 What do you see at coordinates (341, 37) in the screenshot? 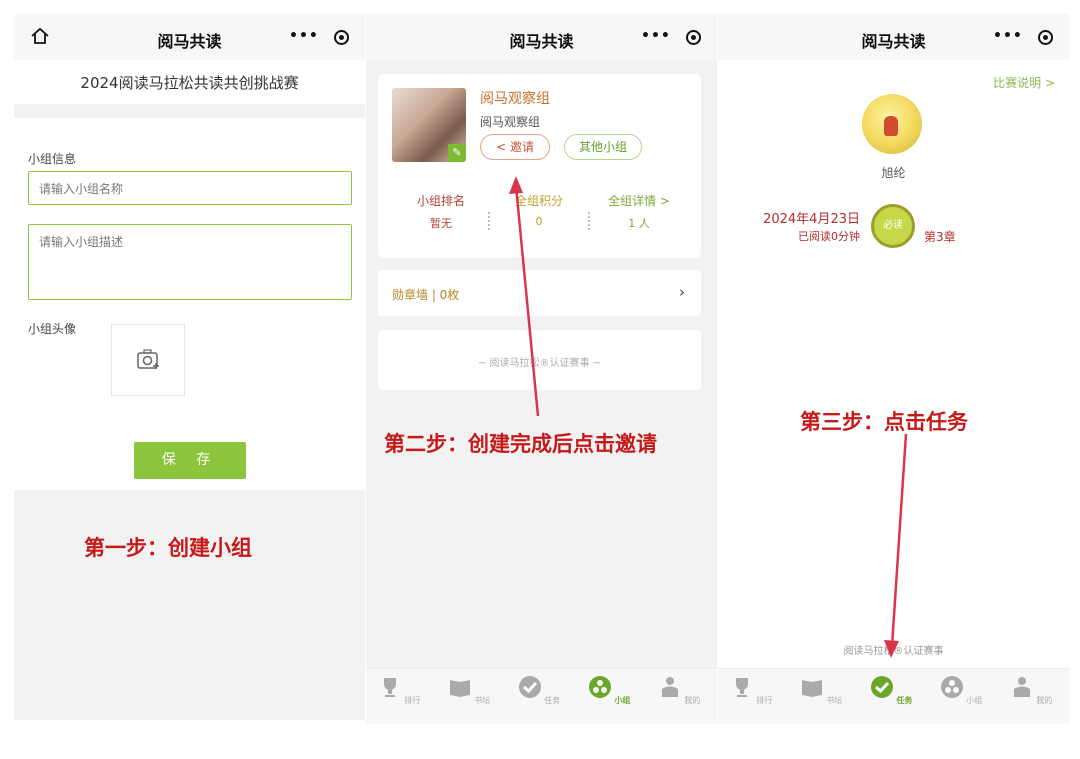
I see `close-target-icon` at bounding box center [341, 37].